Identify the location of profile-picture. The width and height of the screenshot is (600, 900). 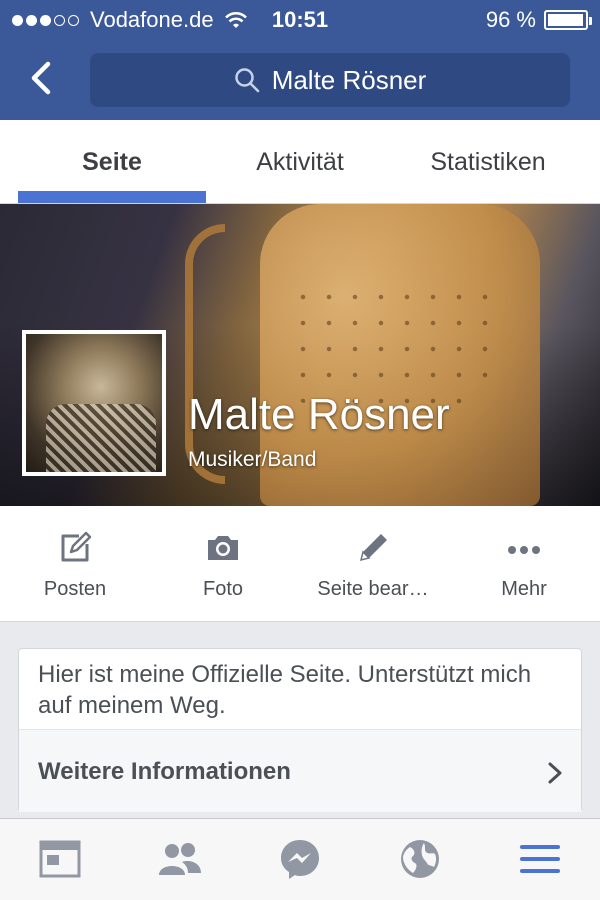
(94, 403).